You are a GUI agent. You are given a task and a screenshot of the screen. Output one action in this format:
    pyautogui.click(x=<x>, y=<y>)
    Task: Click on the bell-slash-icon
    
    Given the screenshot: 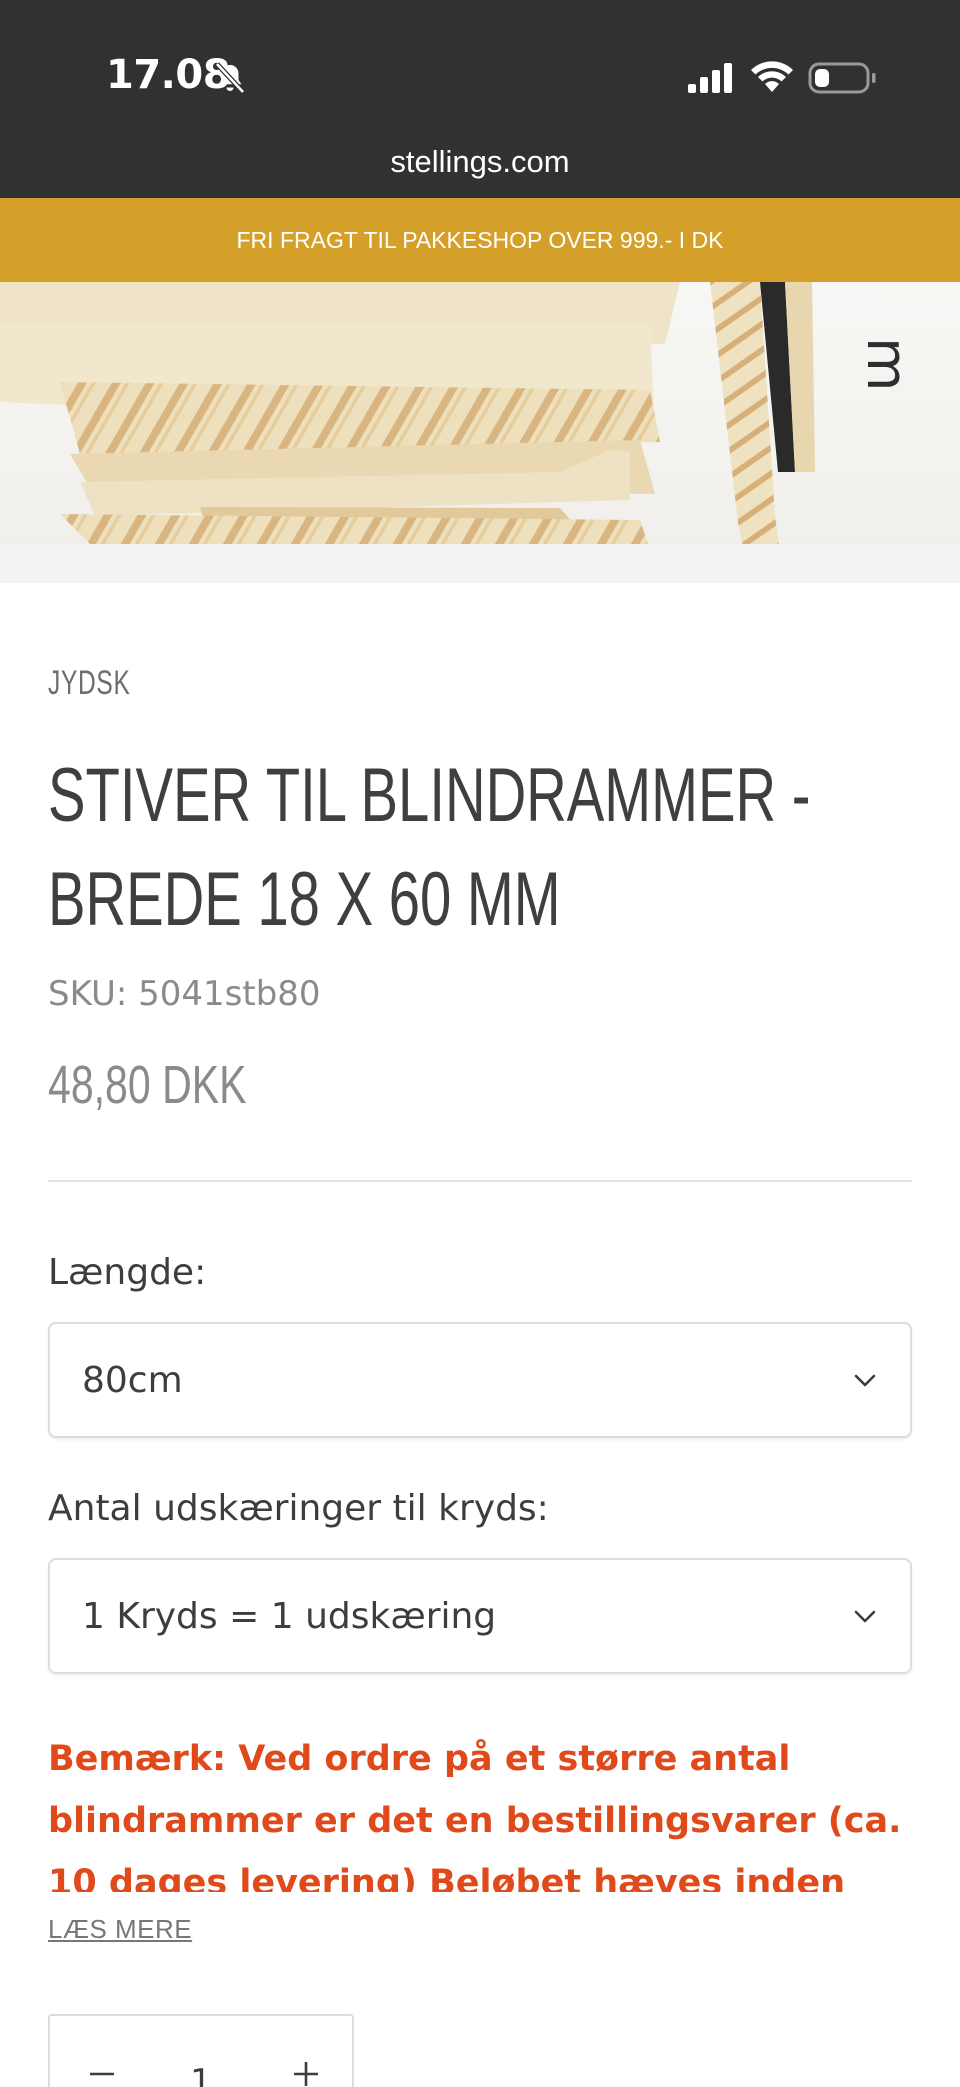 What is the action you would take?
    pyautogui.click(x=230, y=78)
    